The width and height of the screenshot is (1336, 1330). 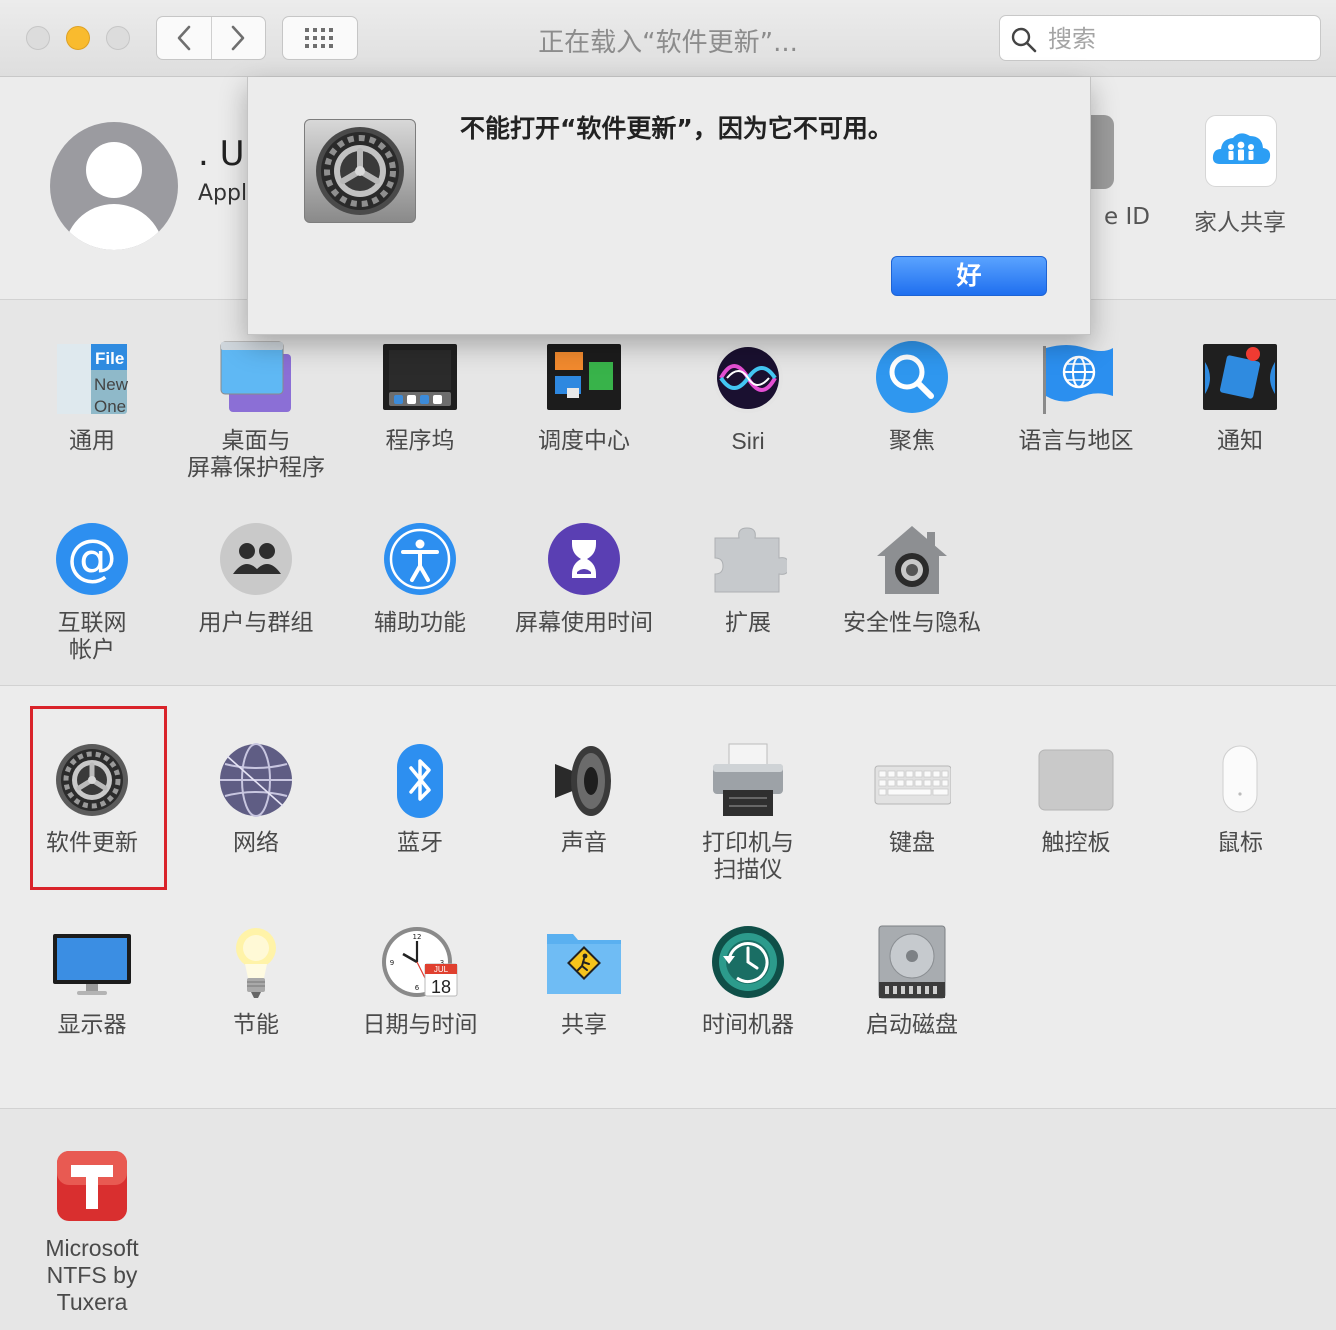 I want to click on lightbulb-icon, so click(x=256, y=963).